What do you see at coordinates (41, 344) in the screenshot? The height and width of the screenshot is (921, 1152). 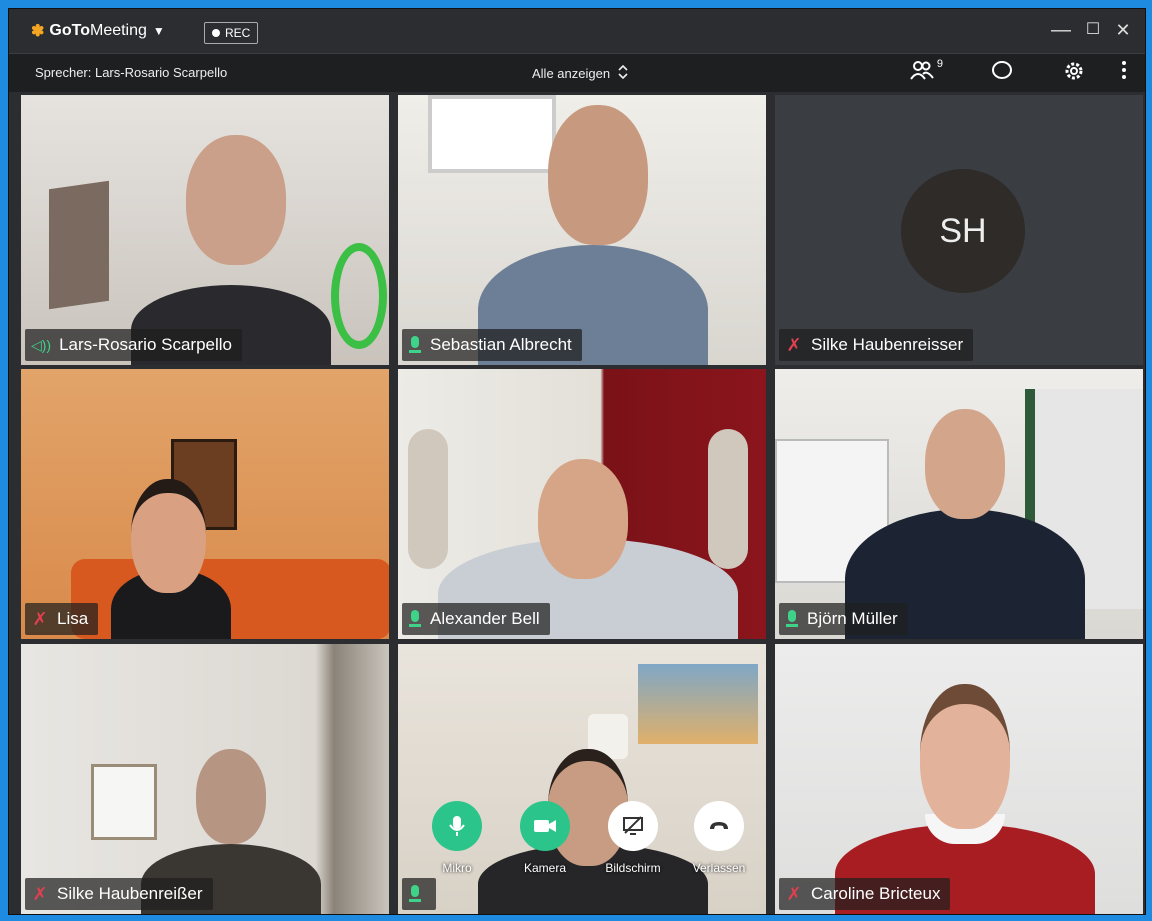 I see `speaking-icon: ◁))` at bounding box center [41, 344].